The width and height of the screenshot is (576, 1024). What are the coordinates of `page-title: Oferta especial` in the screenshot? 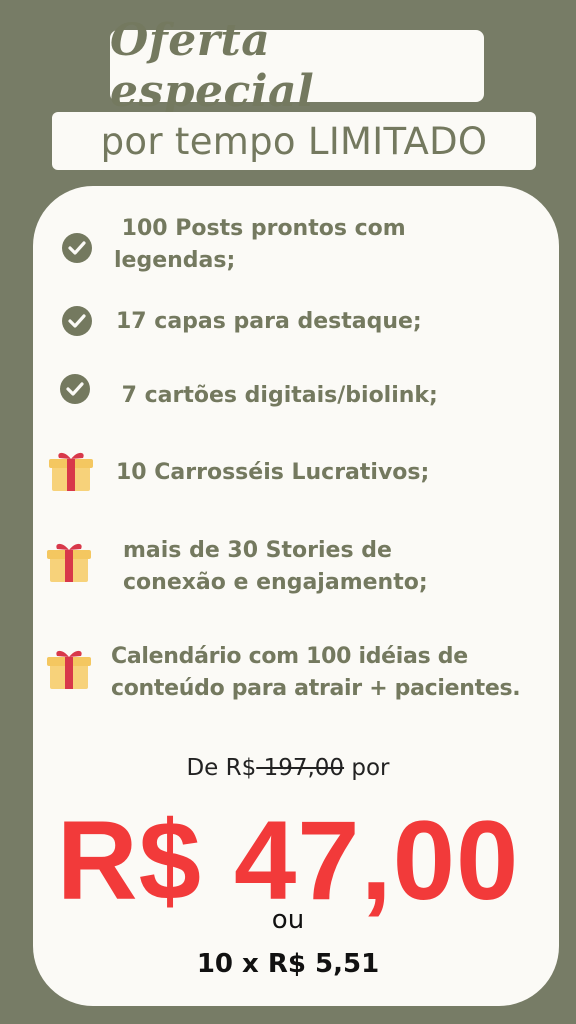 It's located at (212, 66).